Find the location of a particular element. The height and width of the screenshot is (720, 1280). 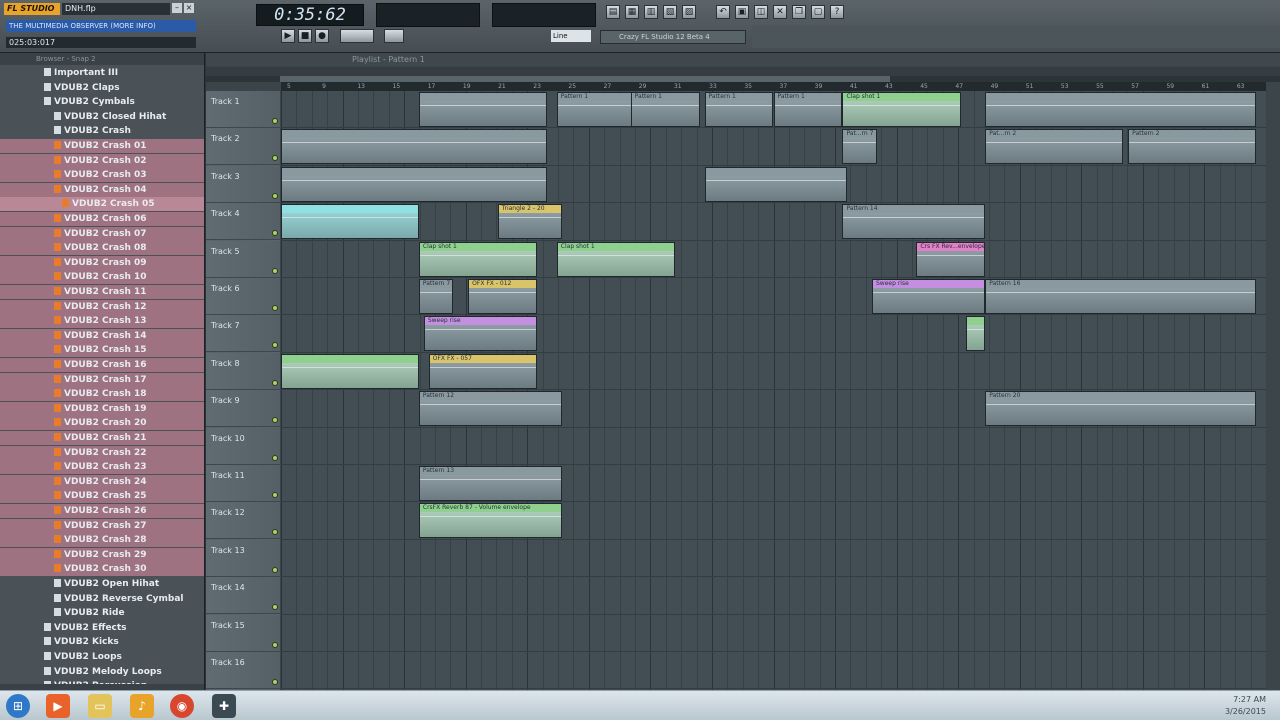

close-button: × is located at coordinates (189, 8).